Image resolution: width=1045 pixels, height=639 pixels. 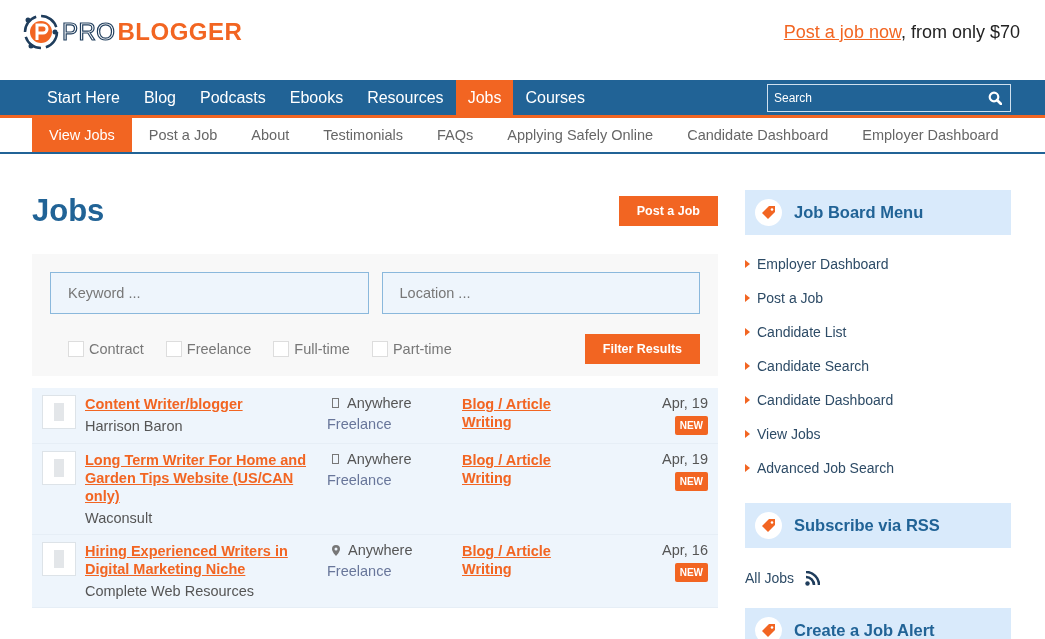 I want to click on logo-text: PRO, so click(x=89, y=32).